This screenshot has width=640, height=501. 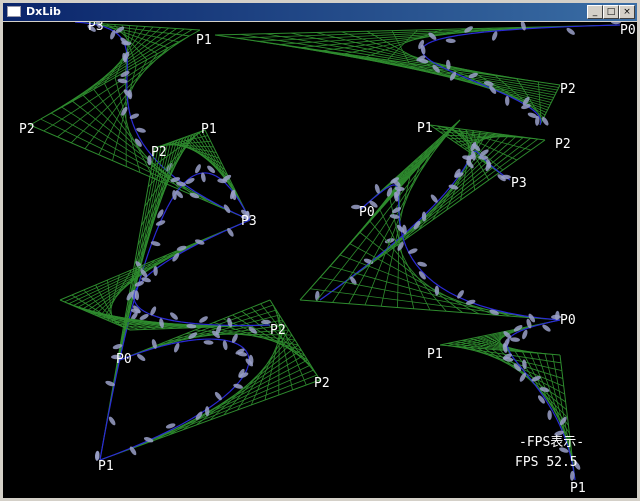 I want to click on fps-readout: FPS 52.5, so click(x=546, y=463).